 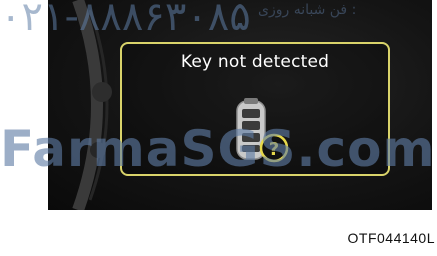 I want to click on figure-code: OTF044140L, so click(x=391, y=238).